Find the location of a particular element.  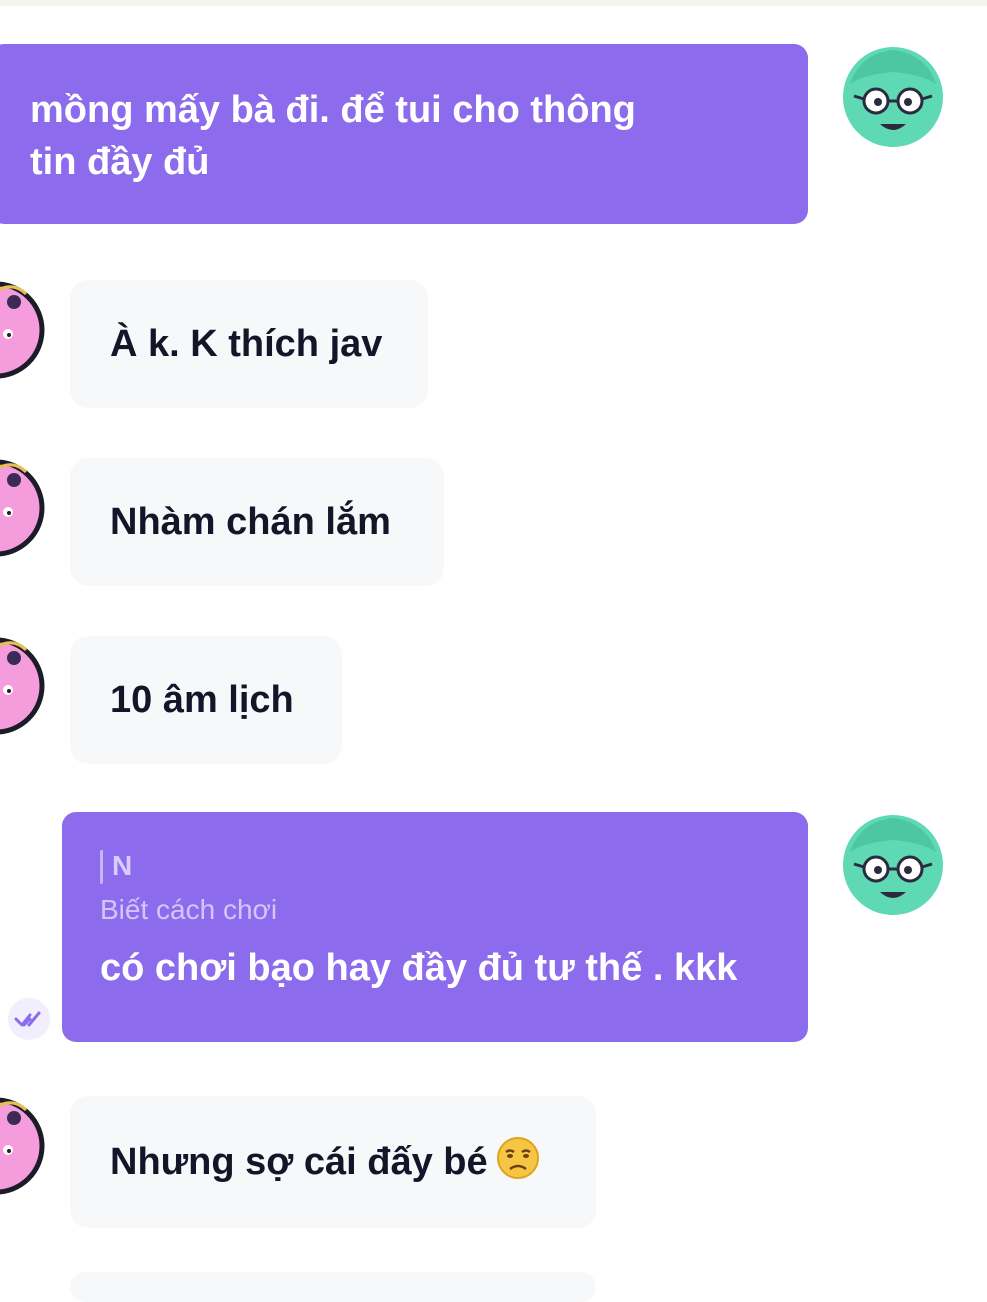

message-text: 10 âm lịch is located at coordinates (202, 700).